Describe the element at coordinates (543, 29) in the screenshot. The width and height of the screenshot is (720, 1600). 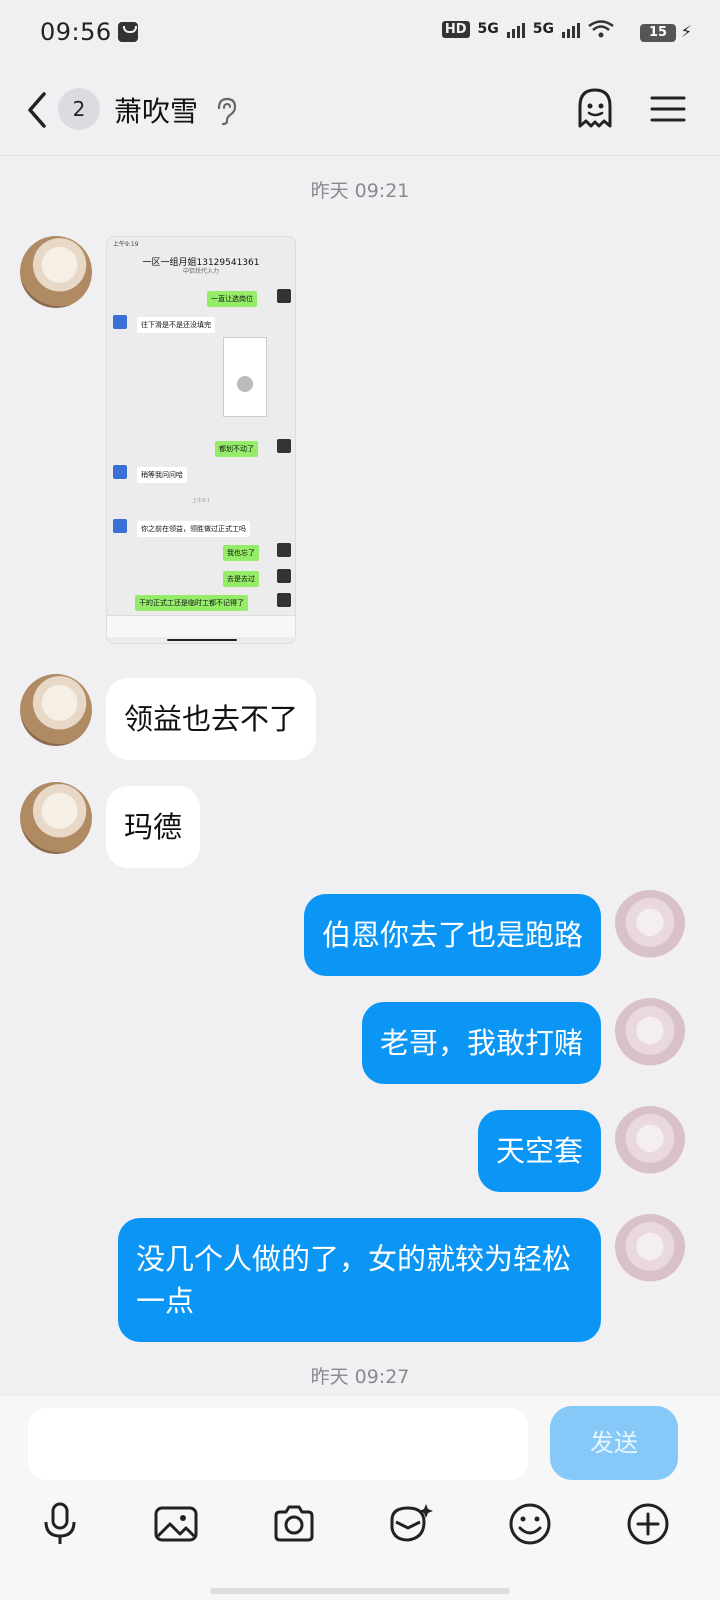
I see `network-label-2: 5G` at that location.